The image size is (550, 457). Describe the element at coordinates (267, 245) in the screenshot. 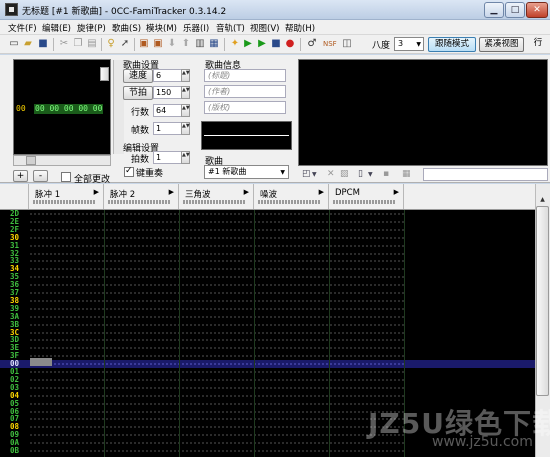

I see `pattern-row: 31` at that location.